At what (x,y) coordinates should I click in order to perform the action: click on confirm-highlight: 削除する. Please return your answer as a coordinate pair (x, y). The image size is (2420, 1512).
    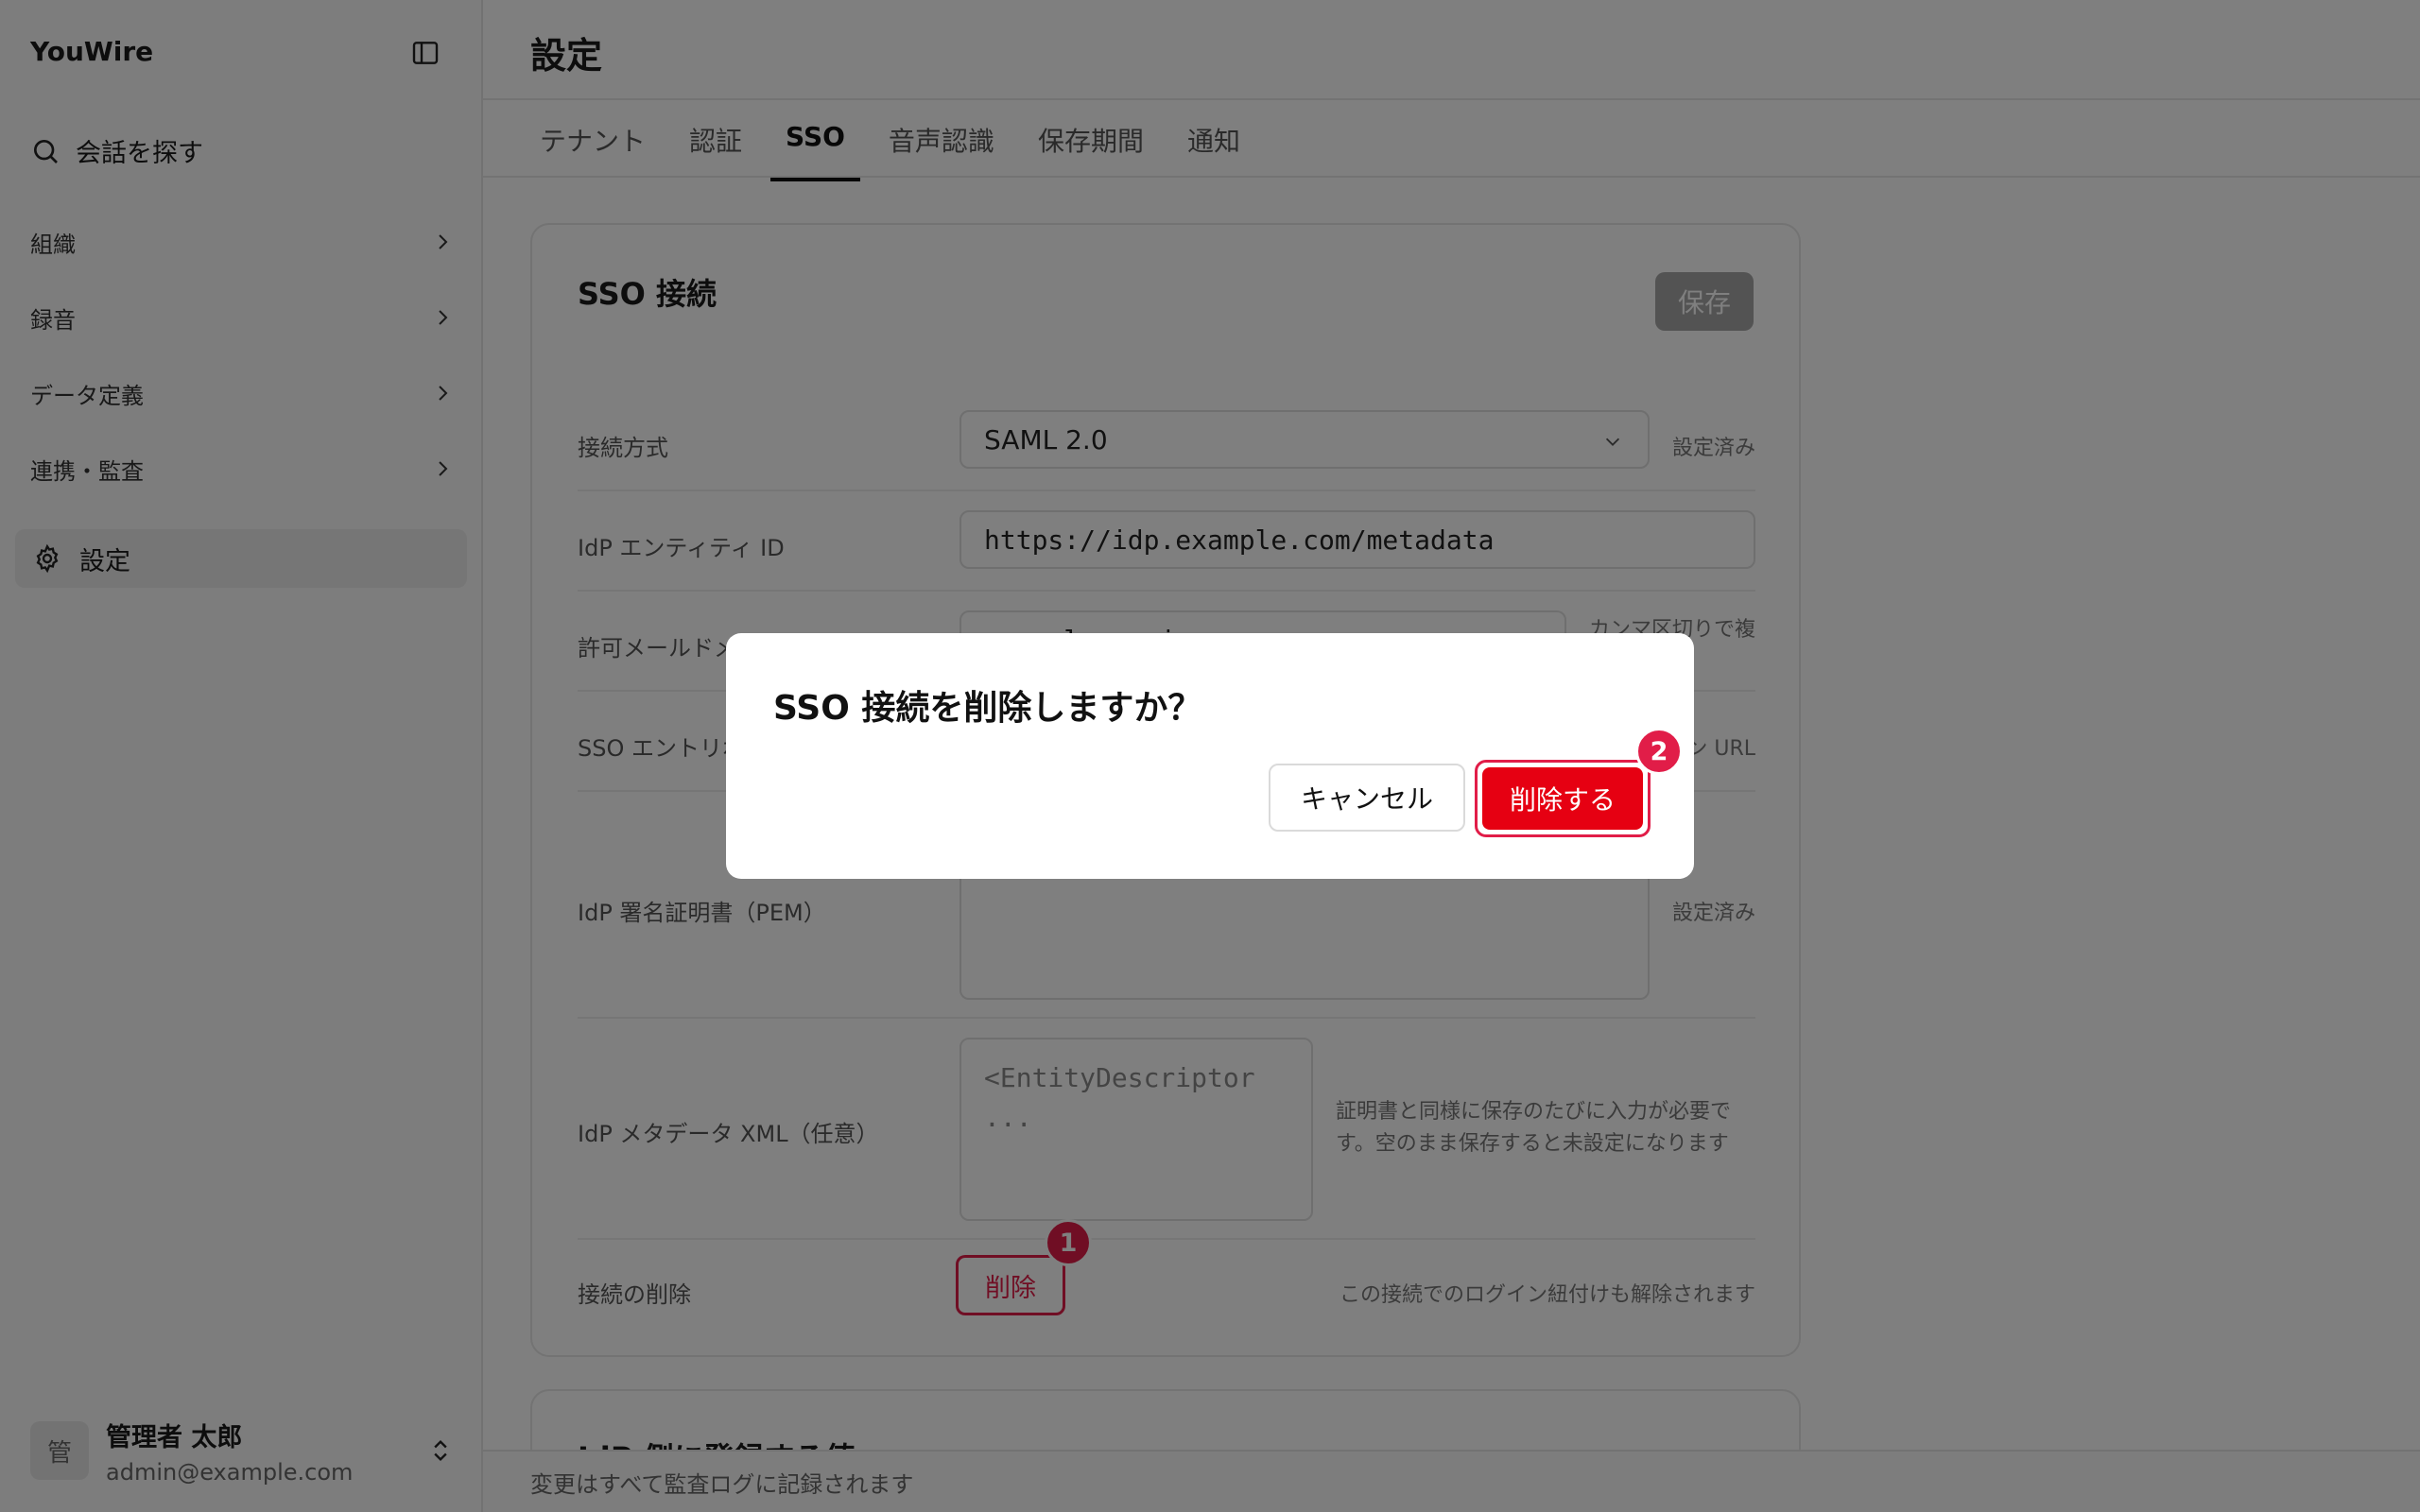
    Looking at the image, I should click on (1563, 798).